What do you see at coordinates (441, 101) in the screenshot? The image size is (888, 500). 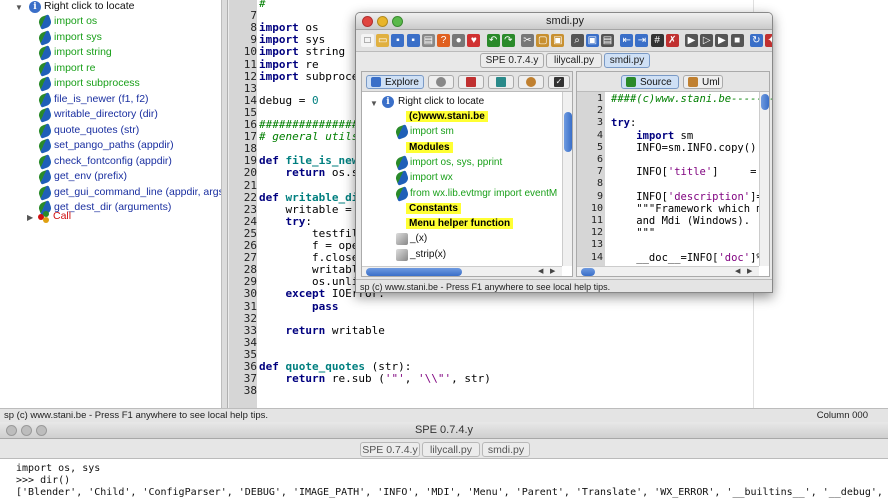 I see `explore-root-label: Right click to locate` at bounding box center [441, 101].